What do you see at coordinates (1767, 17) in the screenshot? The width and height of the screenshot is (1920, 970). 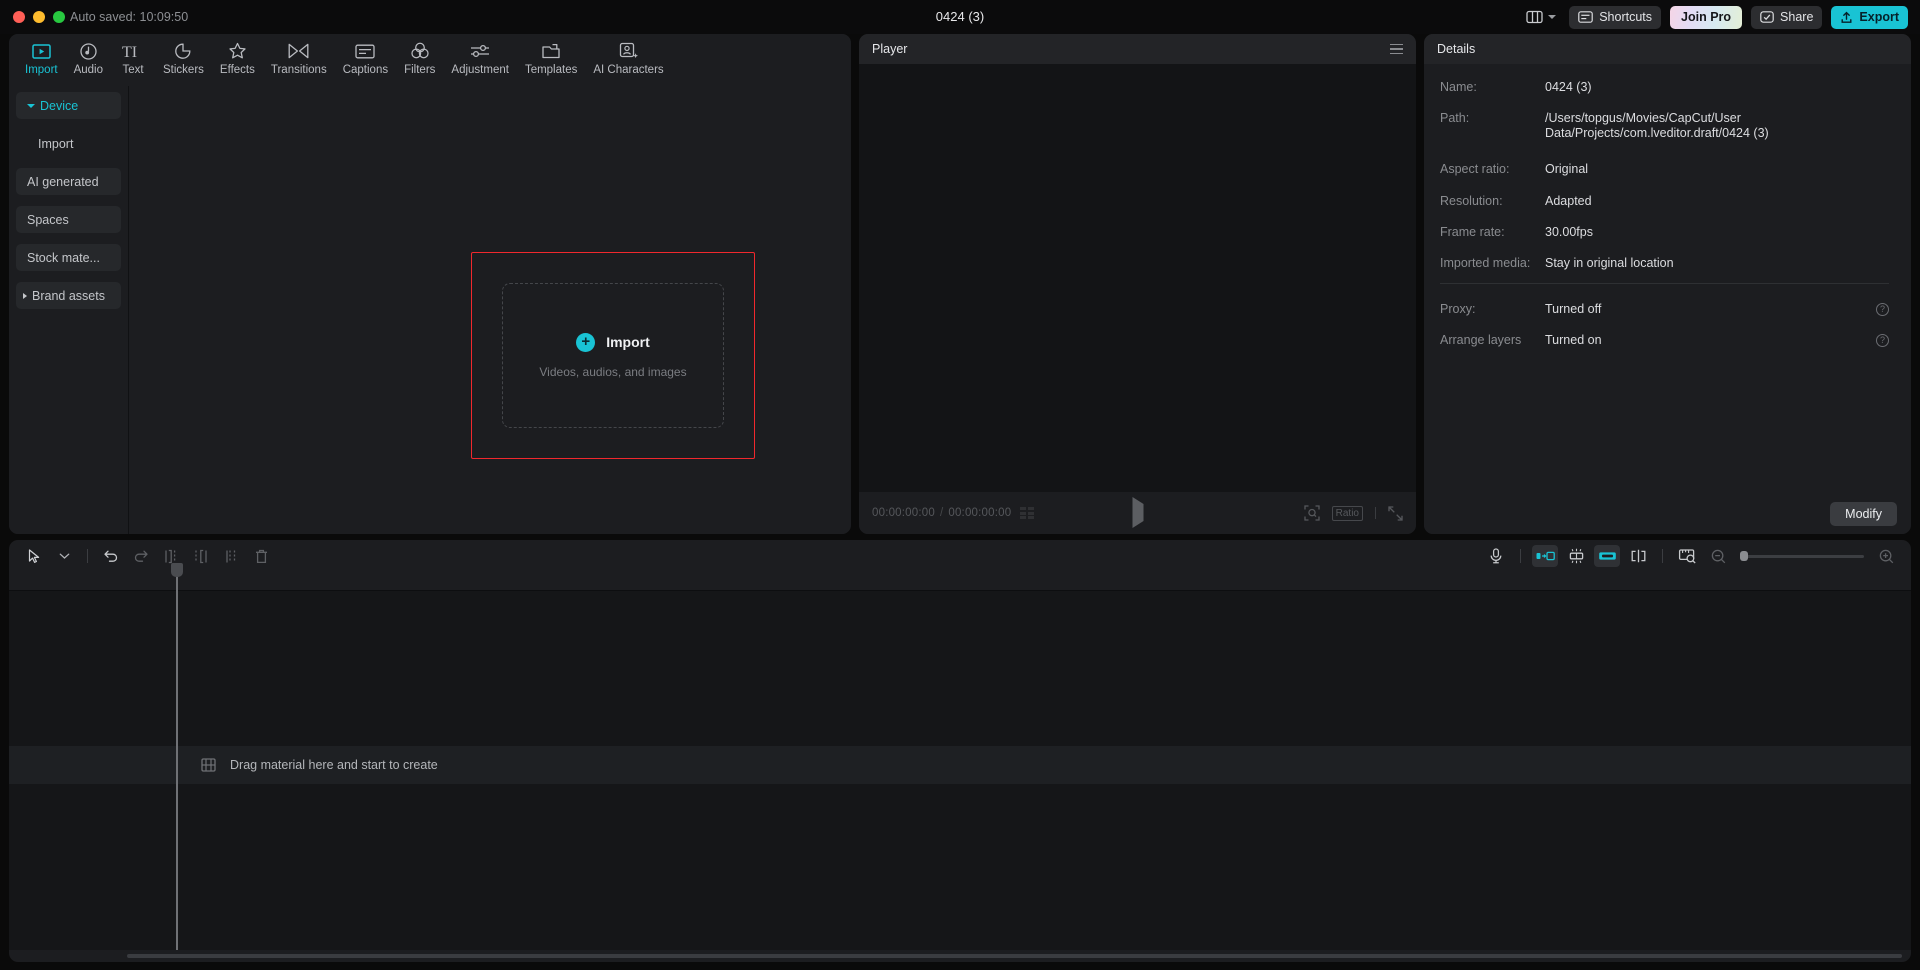 I see `share-icon` at bounding box center [1767, 17].